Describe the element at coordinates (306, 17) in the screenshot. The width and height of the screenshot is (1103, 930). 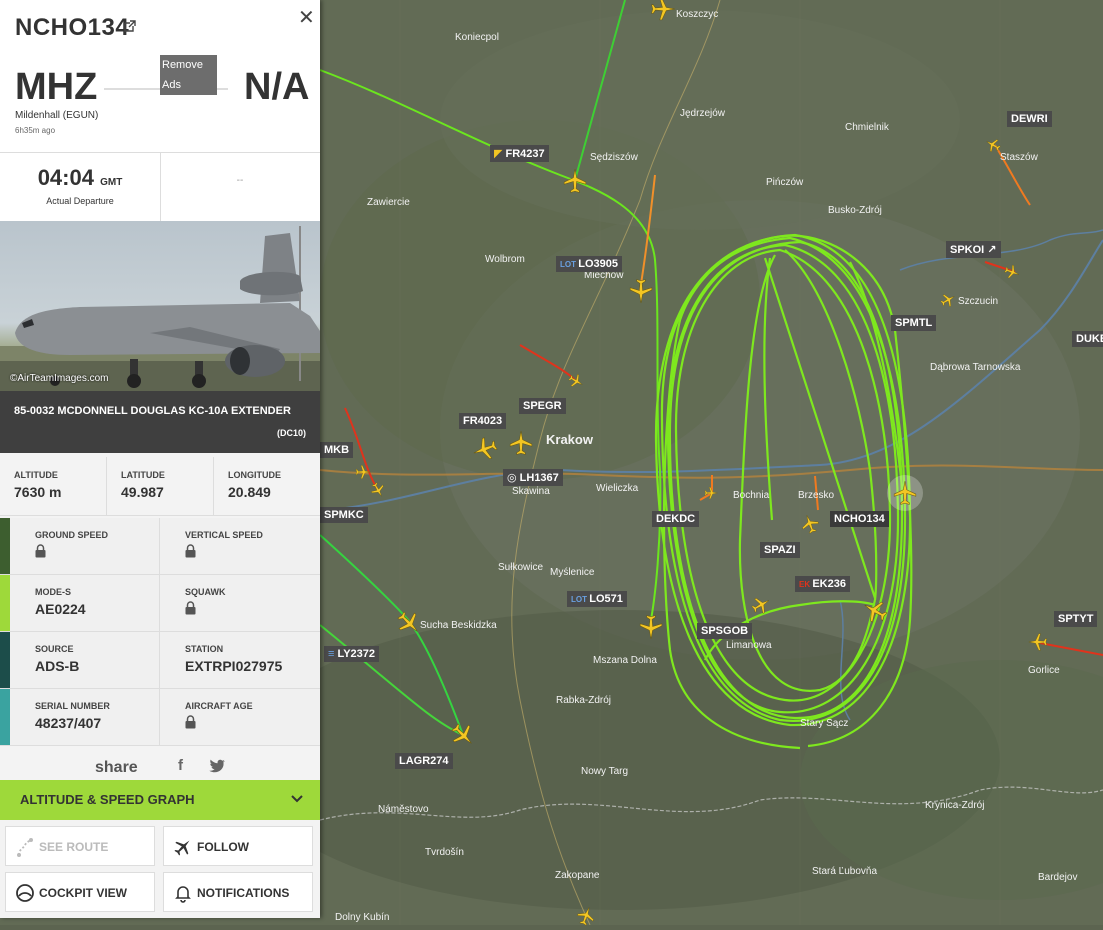
I see `close-icon: ✕` at that location.